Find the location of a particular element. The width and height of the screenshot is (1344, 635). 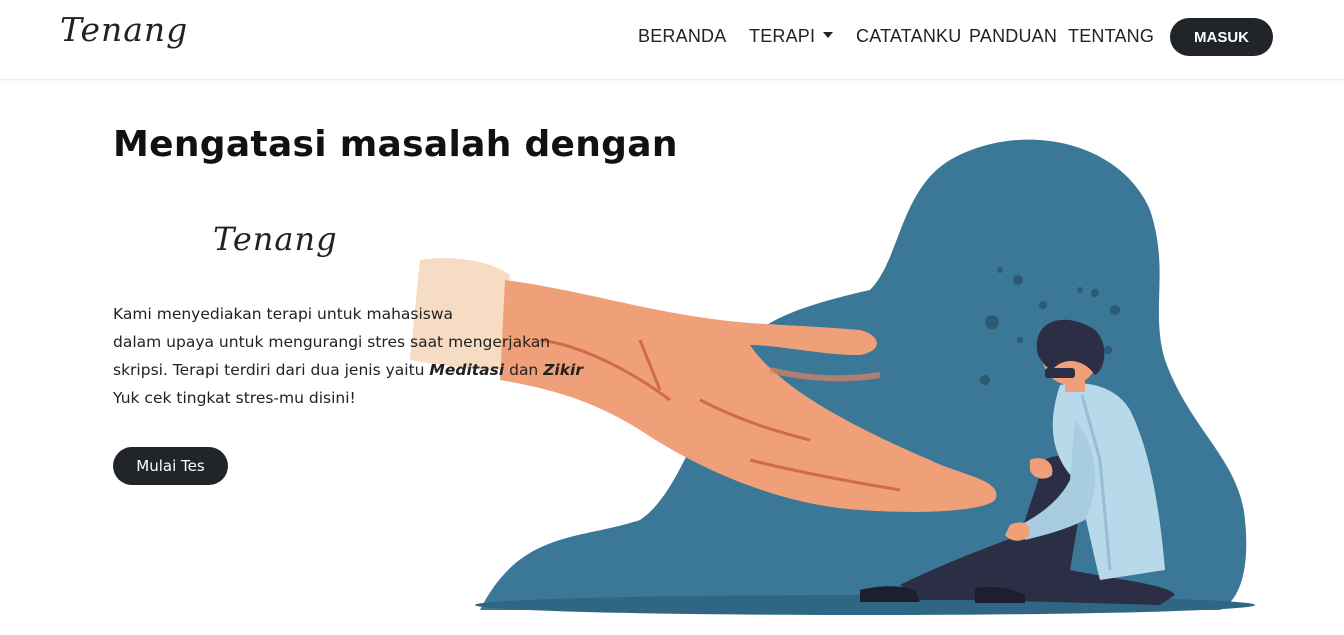

nav-catatanku: CATATANKU is located at coordinates (908, 36).